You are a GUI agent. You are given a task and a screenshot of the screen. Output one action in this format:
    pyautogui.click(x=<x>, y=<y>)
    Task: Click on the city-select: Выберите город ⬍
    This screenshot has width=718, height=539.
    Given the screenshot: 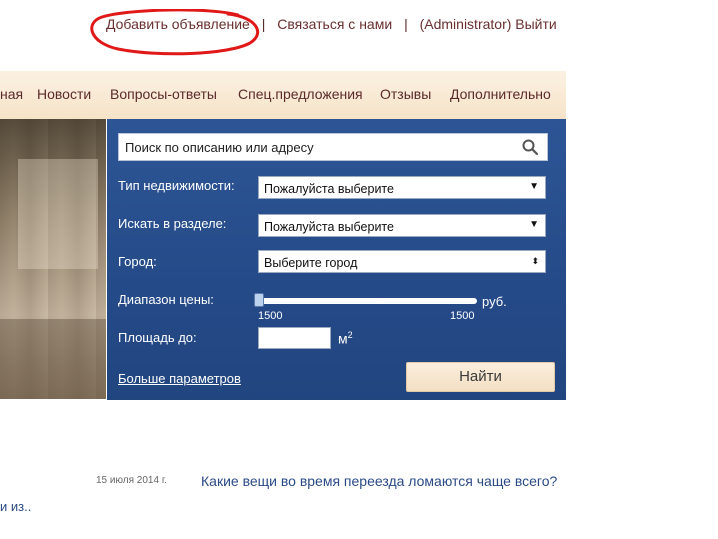 What is the action you would take?
    pyautogui.click(x=402, y=261)
    